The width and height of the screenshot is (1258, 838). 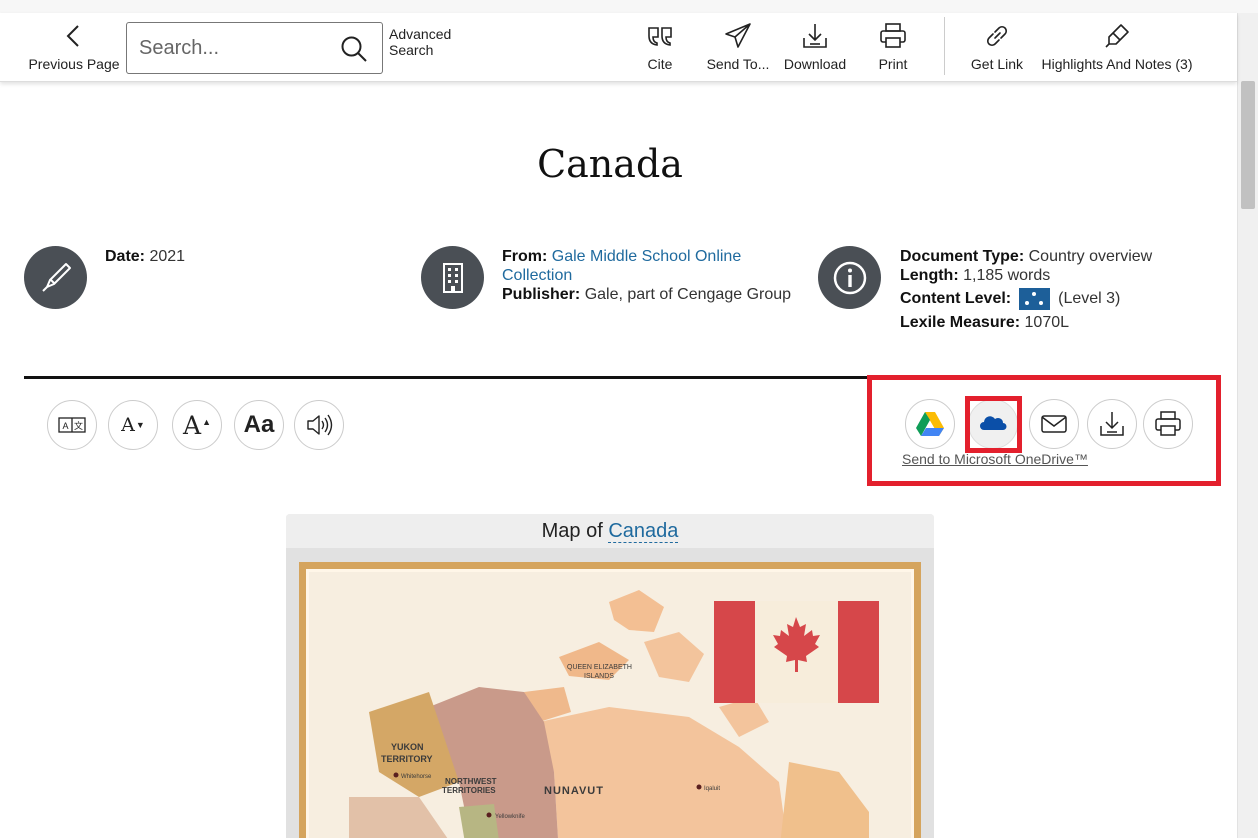 What do you see at coordinates (510, 817) in the screenshot?
I see `map-label-yellowknife: Yellowknife` at bounding box center [510, 817].